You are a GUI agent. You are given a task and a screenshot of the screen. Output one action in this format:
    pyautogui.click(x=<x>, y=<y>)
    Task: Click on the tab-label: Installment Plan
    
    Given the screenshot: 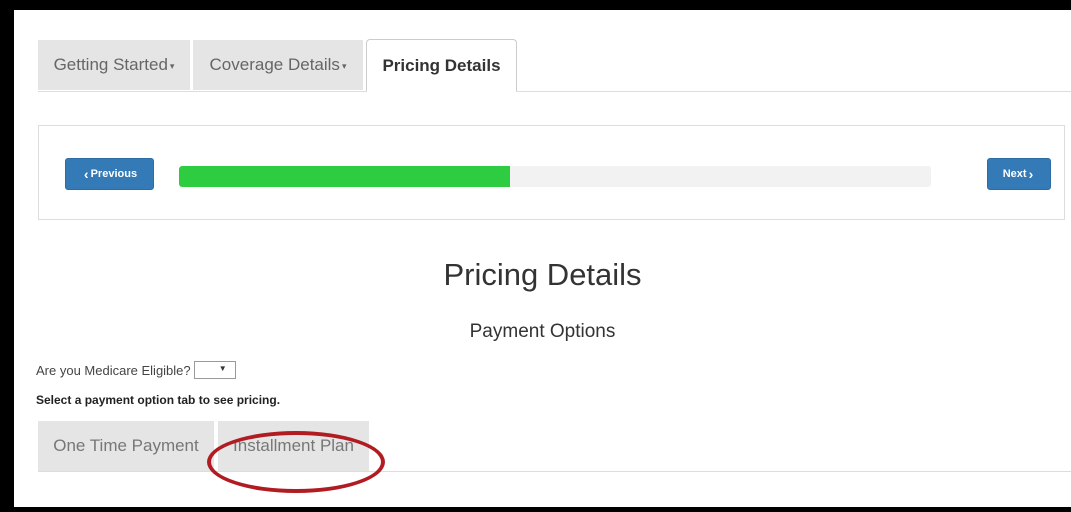 What is the action you would take?
    pyautogui.click(x=293, y=445)
    